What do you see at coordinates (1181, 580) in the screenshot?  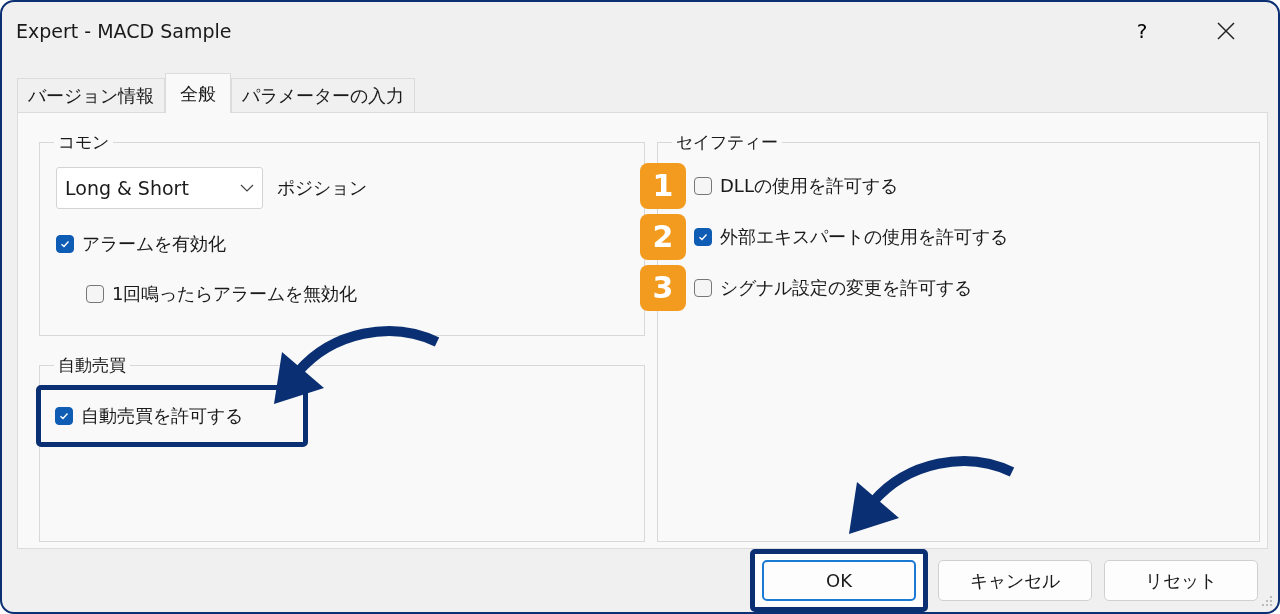 I see `dialog-button: リセット` at bounding box center [1181, 580].